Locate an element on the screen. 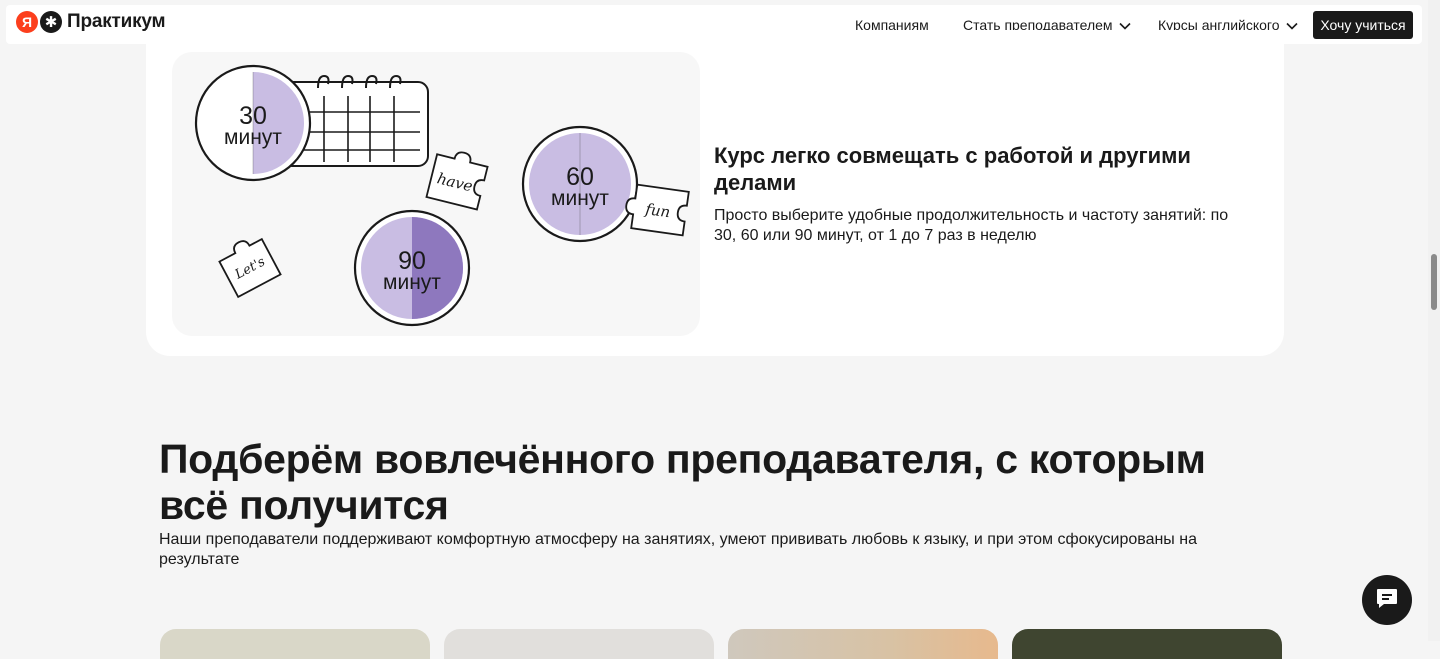 Image resolution: width=1440 pixels, height=659 pixels. logo: Я ✱ Практикум is located at coordinates (91, 22).